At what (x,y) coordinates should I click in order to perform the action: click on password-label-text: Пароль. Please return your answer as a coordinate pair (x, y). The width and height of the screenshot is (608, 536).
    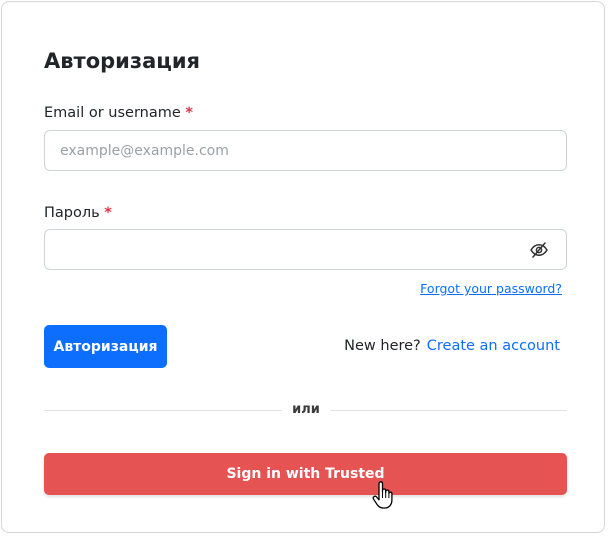
    Looking at the image, I should click on (72, 213).